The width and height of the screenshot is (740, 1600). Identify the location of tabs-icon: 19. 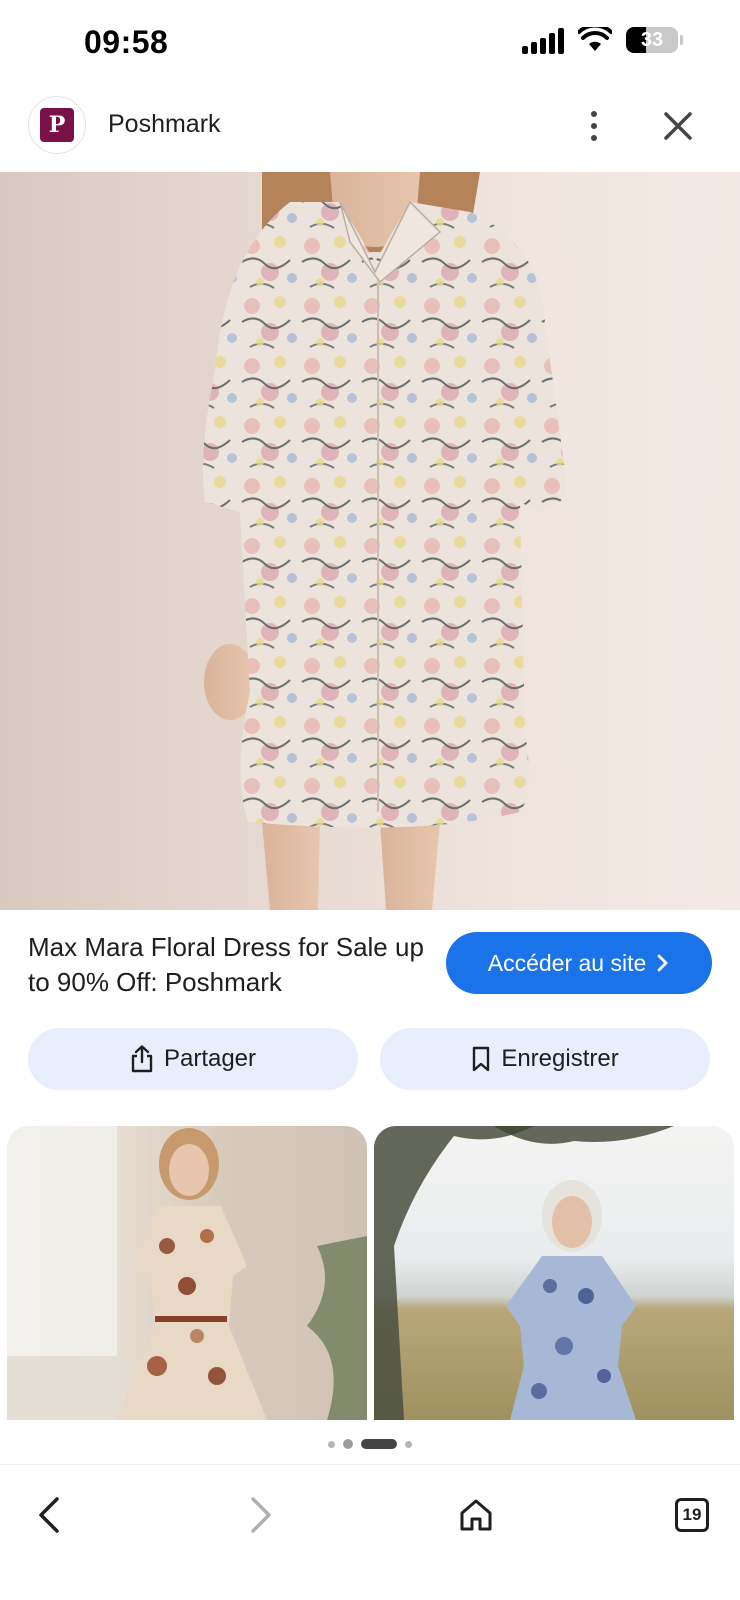
(692, 1515).